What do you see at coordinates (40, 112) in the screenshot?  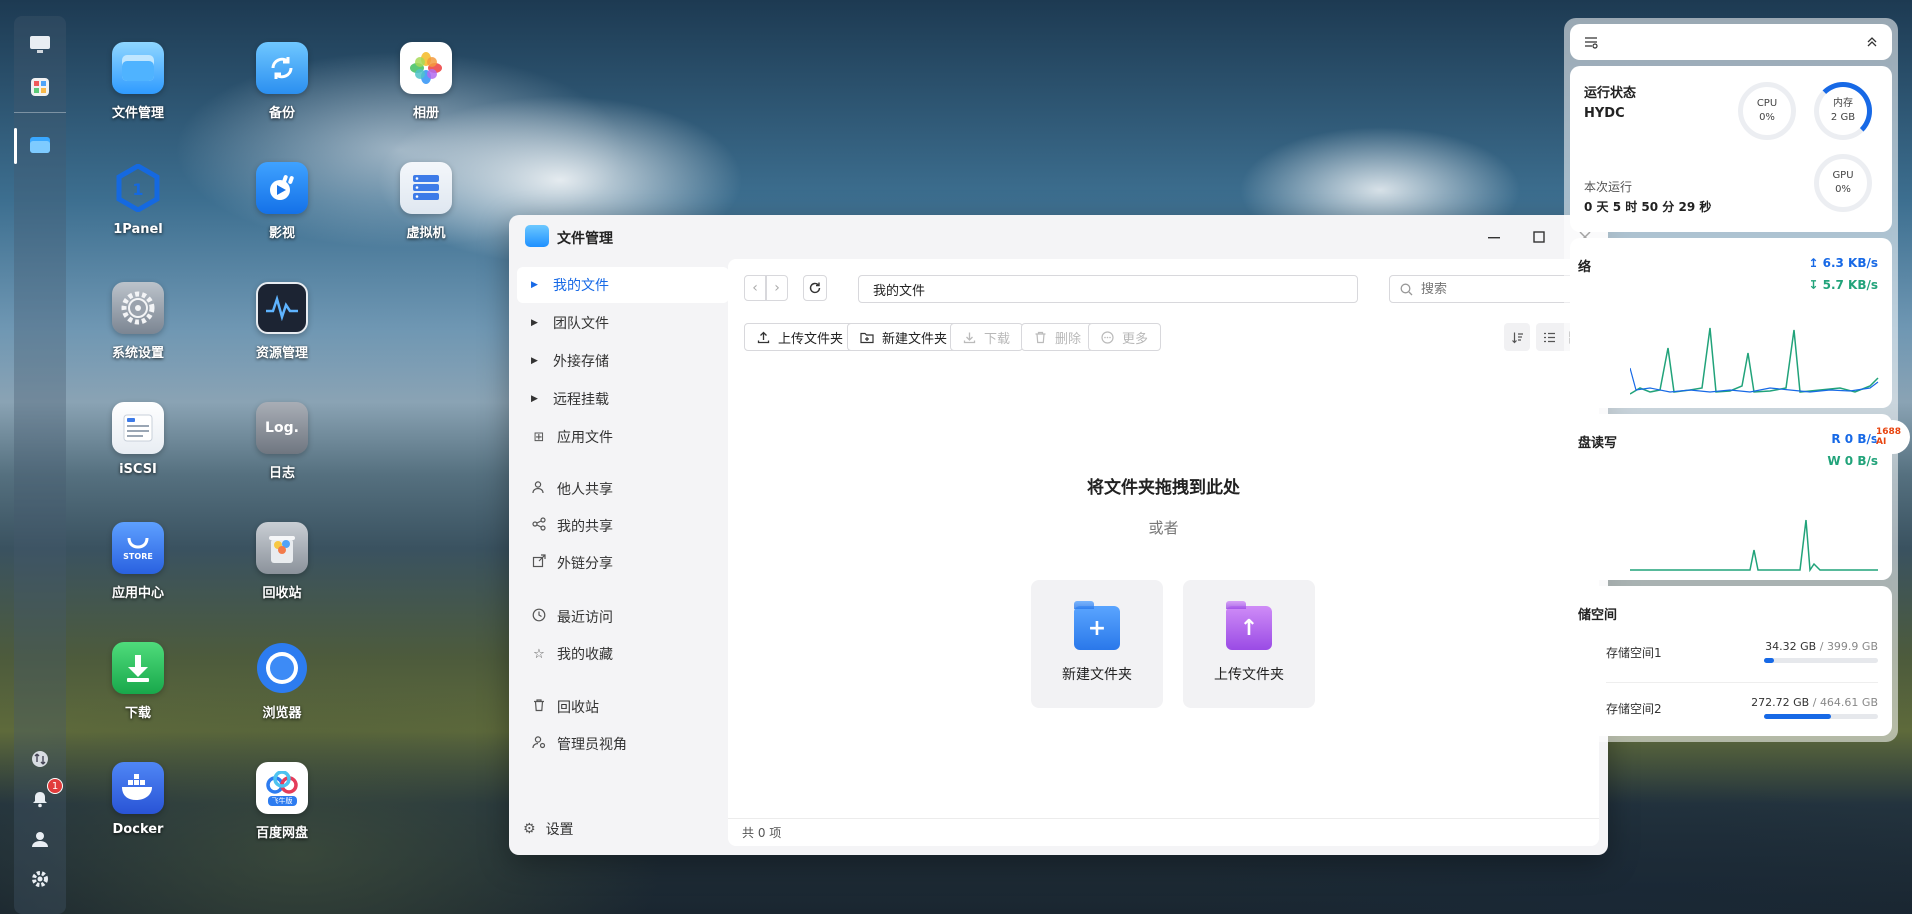 I see `dock-divider` at bounding box center [40, 112].